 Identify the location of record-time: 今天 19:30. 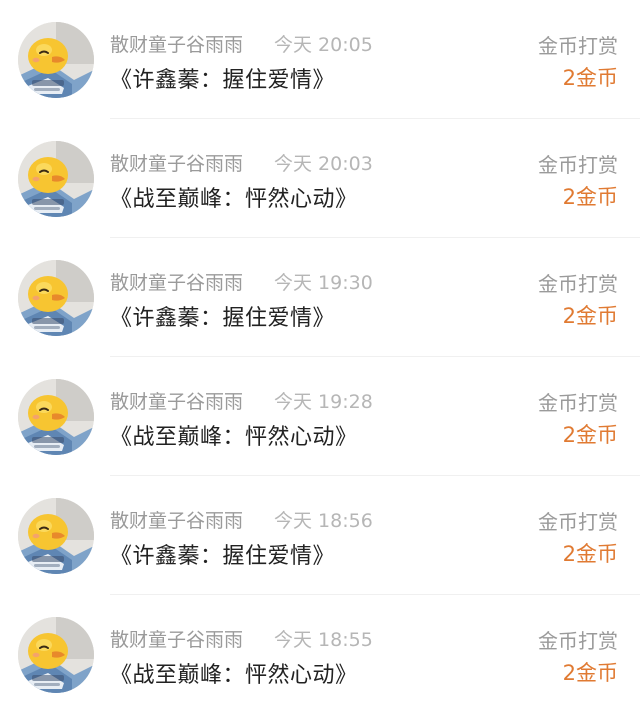
(323, 283).